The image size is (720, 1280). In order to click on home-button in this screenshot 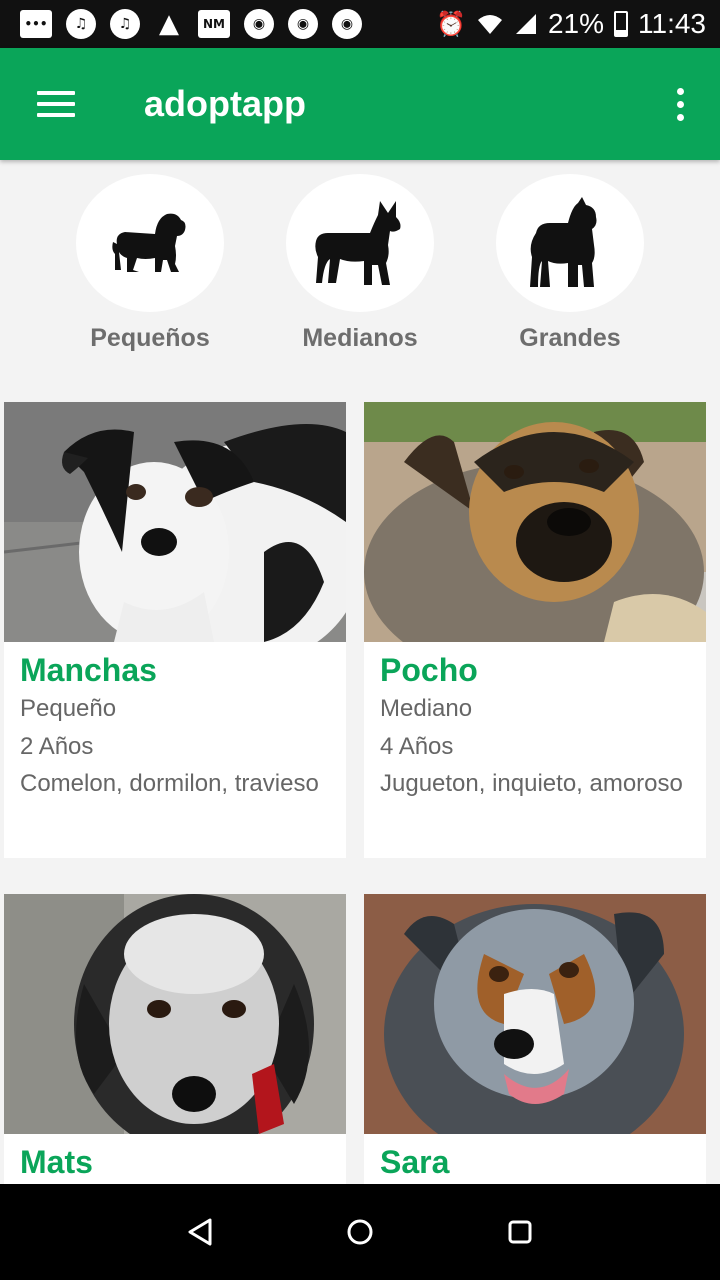, I will do `click(360, 1232)`.